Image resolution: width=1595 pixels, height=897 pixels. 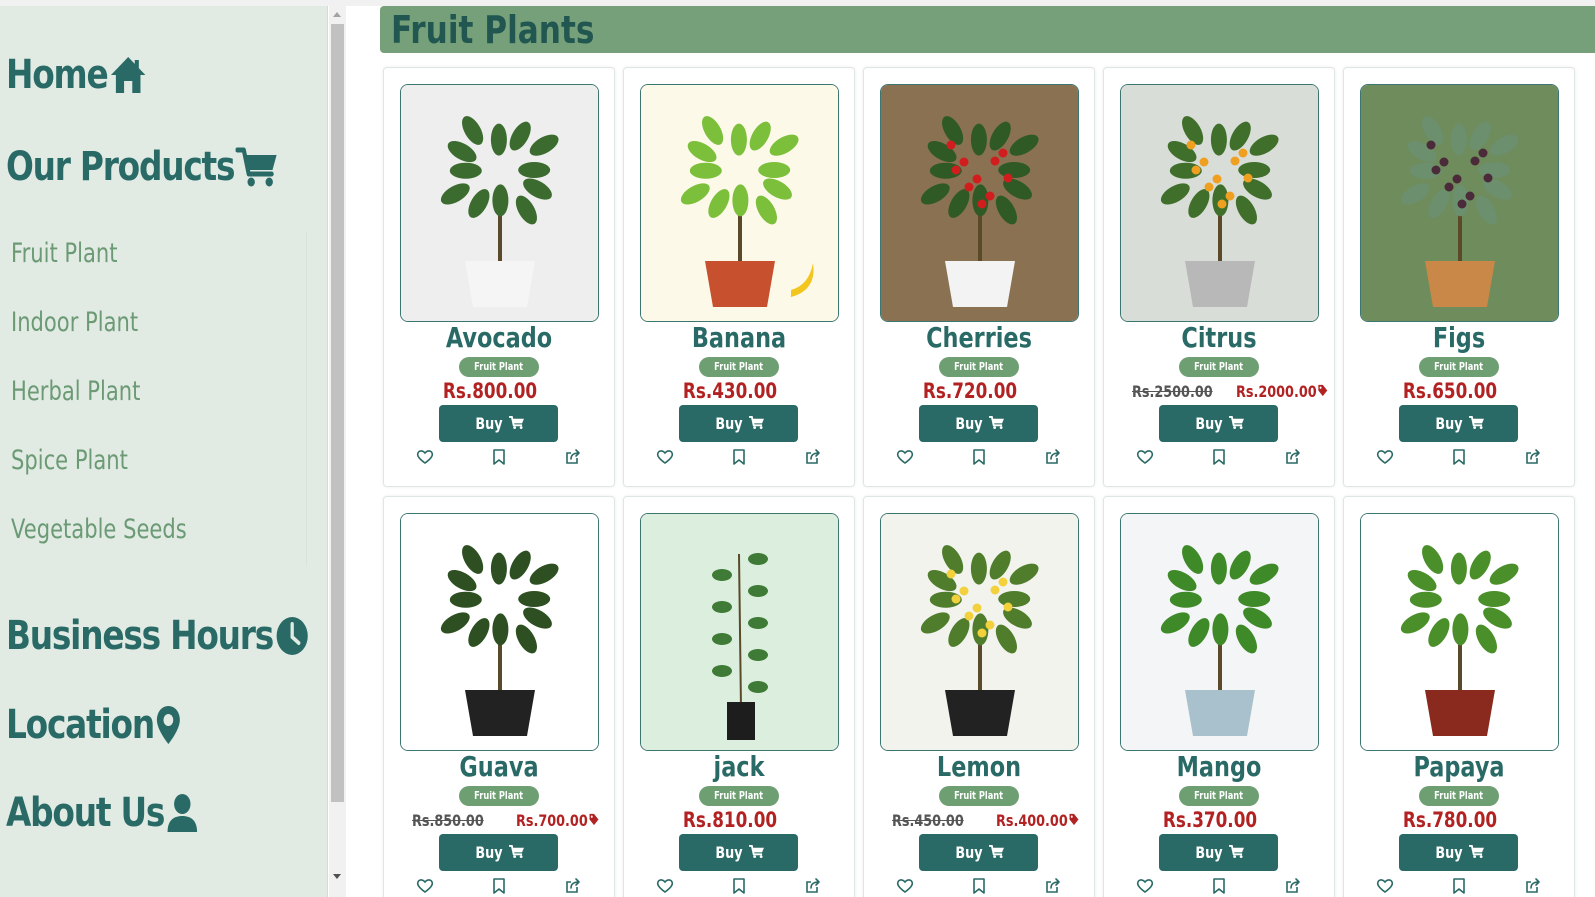 I want to click on product-name: Citrus, so click(x=1219, y=337).